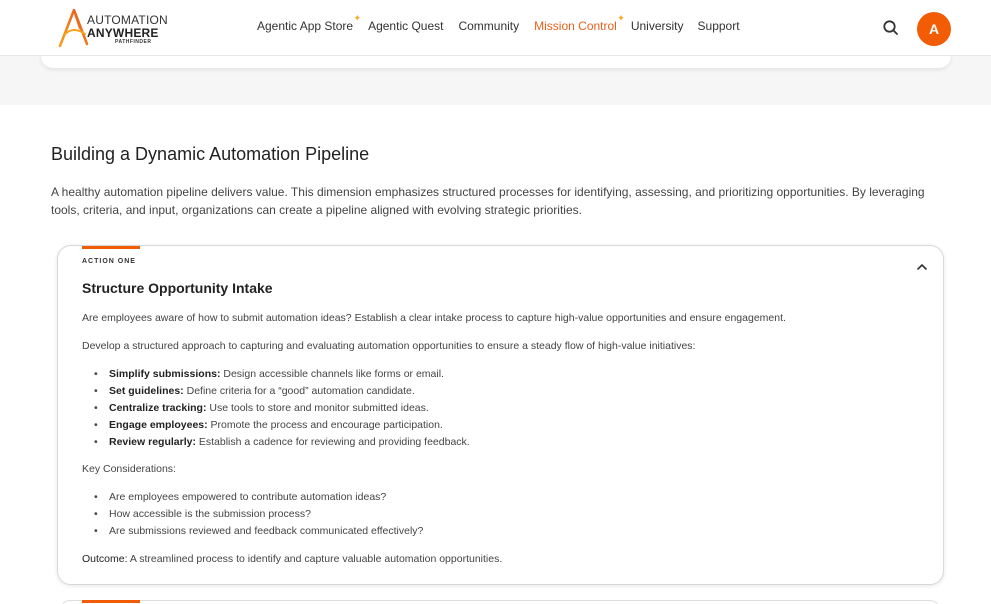 This screenshot has width=991, height=604. I want to click on step-term: Centralize tracking:, so click(158, 408).